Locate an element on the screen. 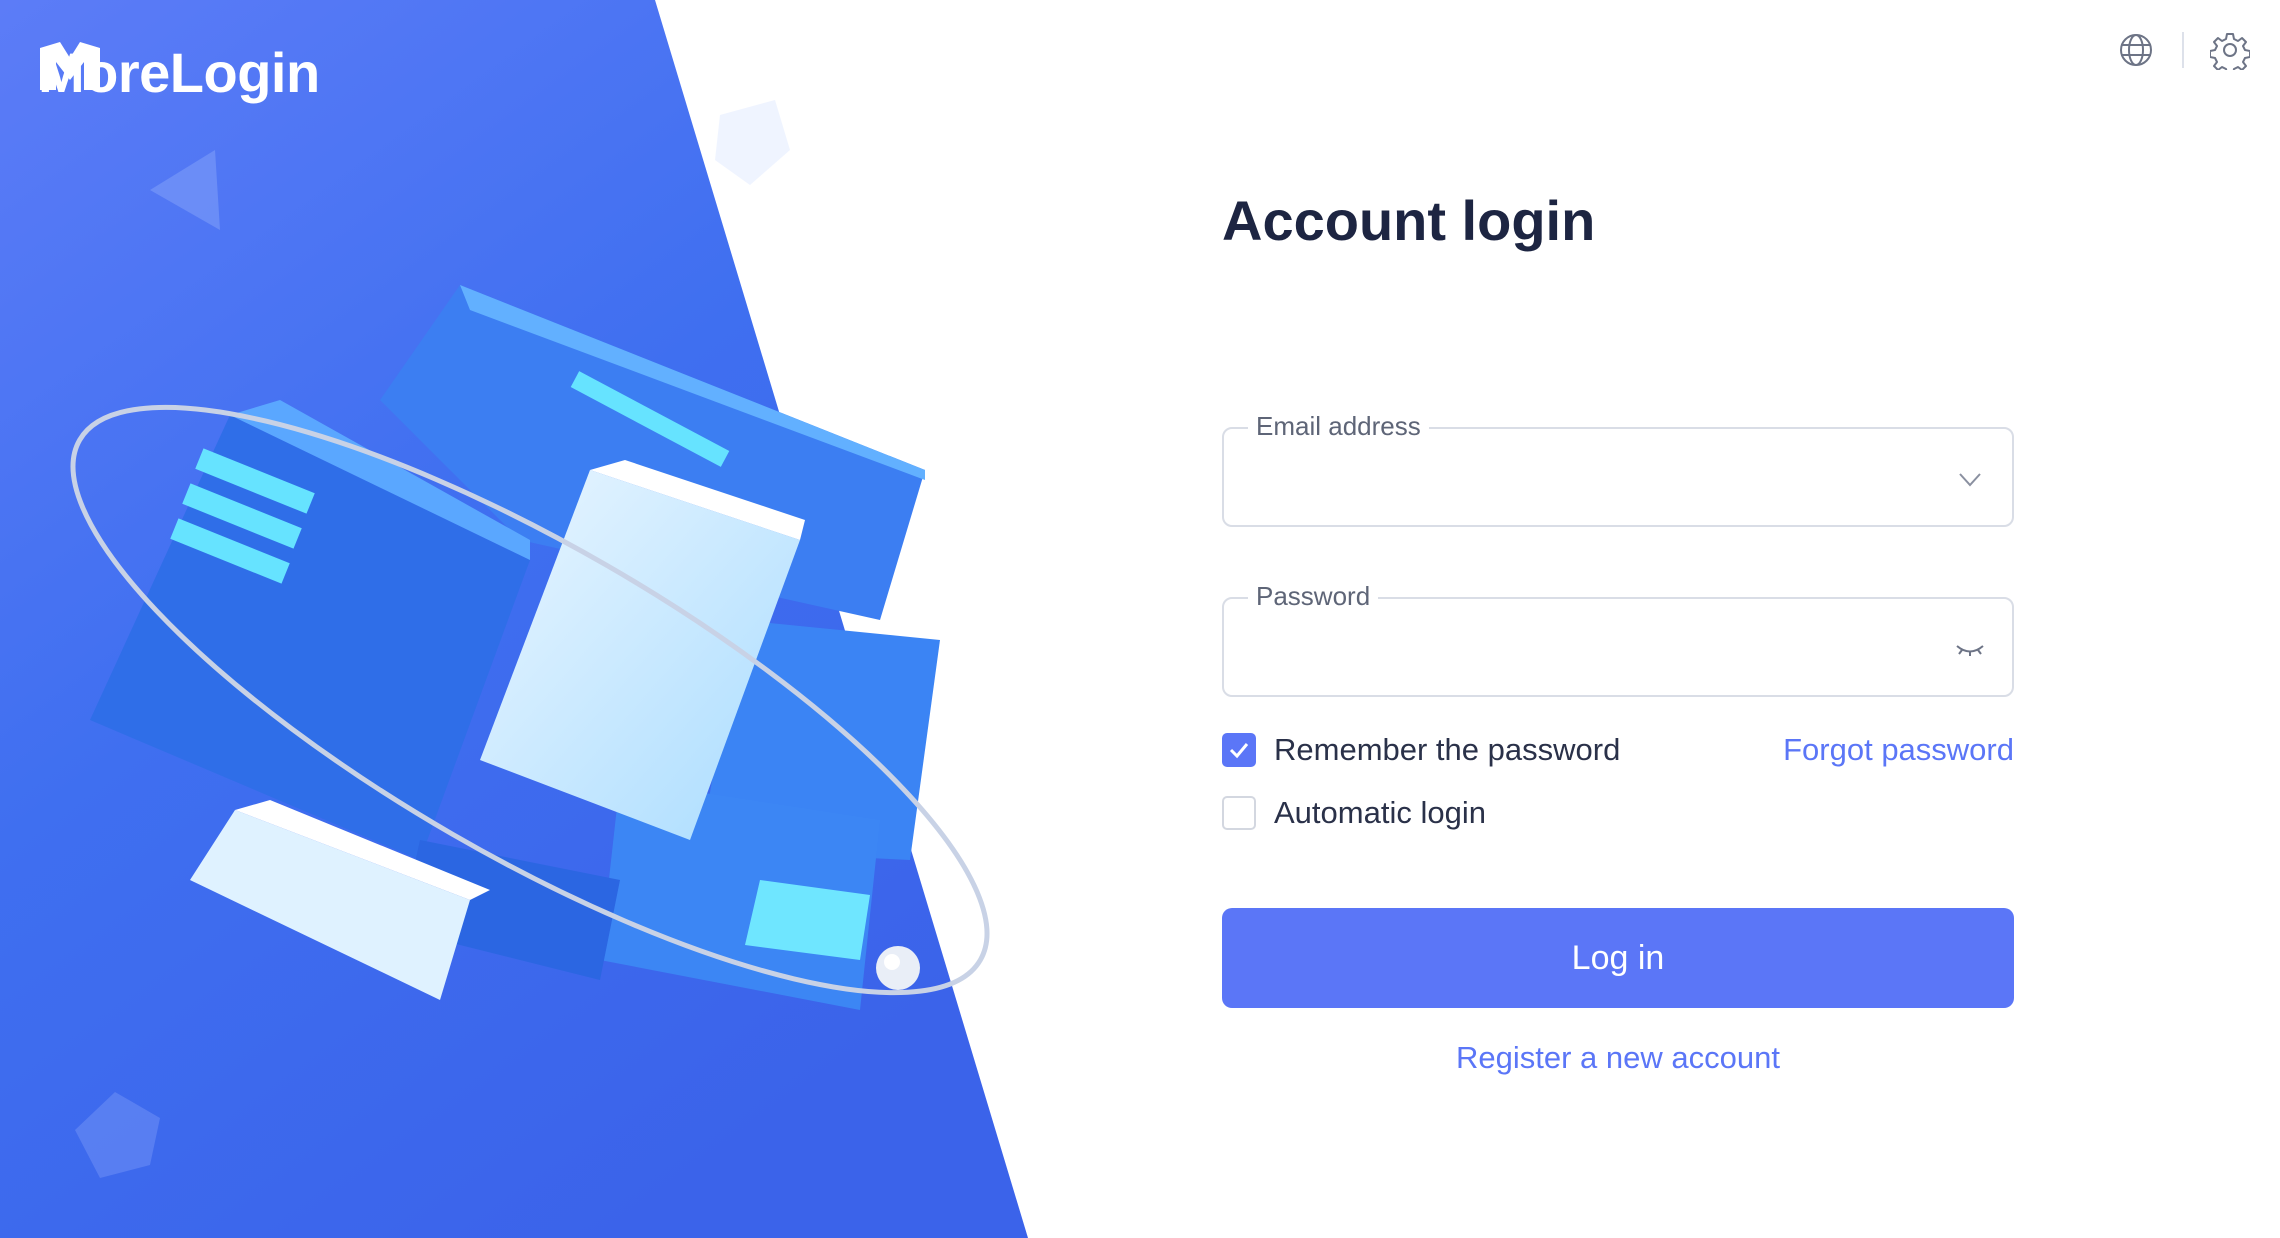 The width and height of the screenshot is (2280, 1238). toolbar-divider is located at coordinates (2183, 50).